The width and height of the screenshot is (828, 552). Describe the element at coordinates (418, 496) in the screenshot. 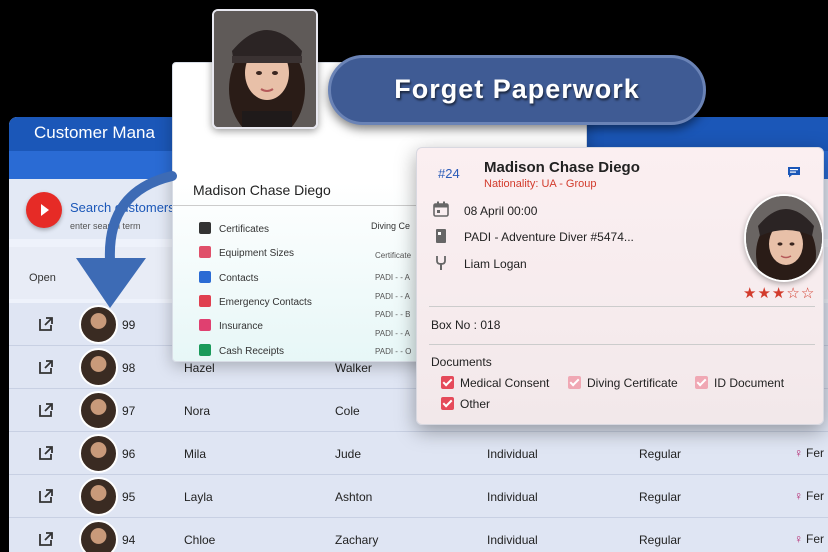

I see `table-row: 95 Layla Ashton Individual Regular ♀ Fer` at that location.